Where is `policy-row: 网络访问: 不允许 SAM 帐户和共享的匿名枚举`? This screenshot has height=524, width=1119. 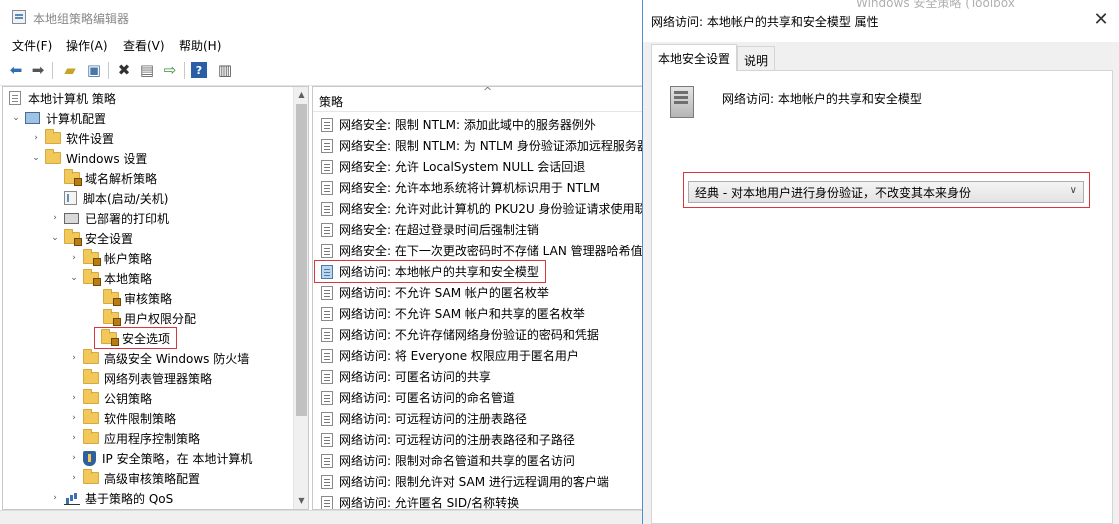
policy-row: 网络访问: 不允许 SAM 帐户和共享的匿名枚举 is located at coordinates (450, 313).